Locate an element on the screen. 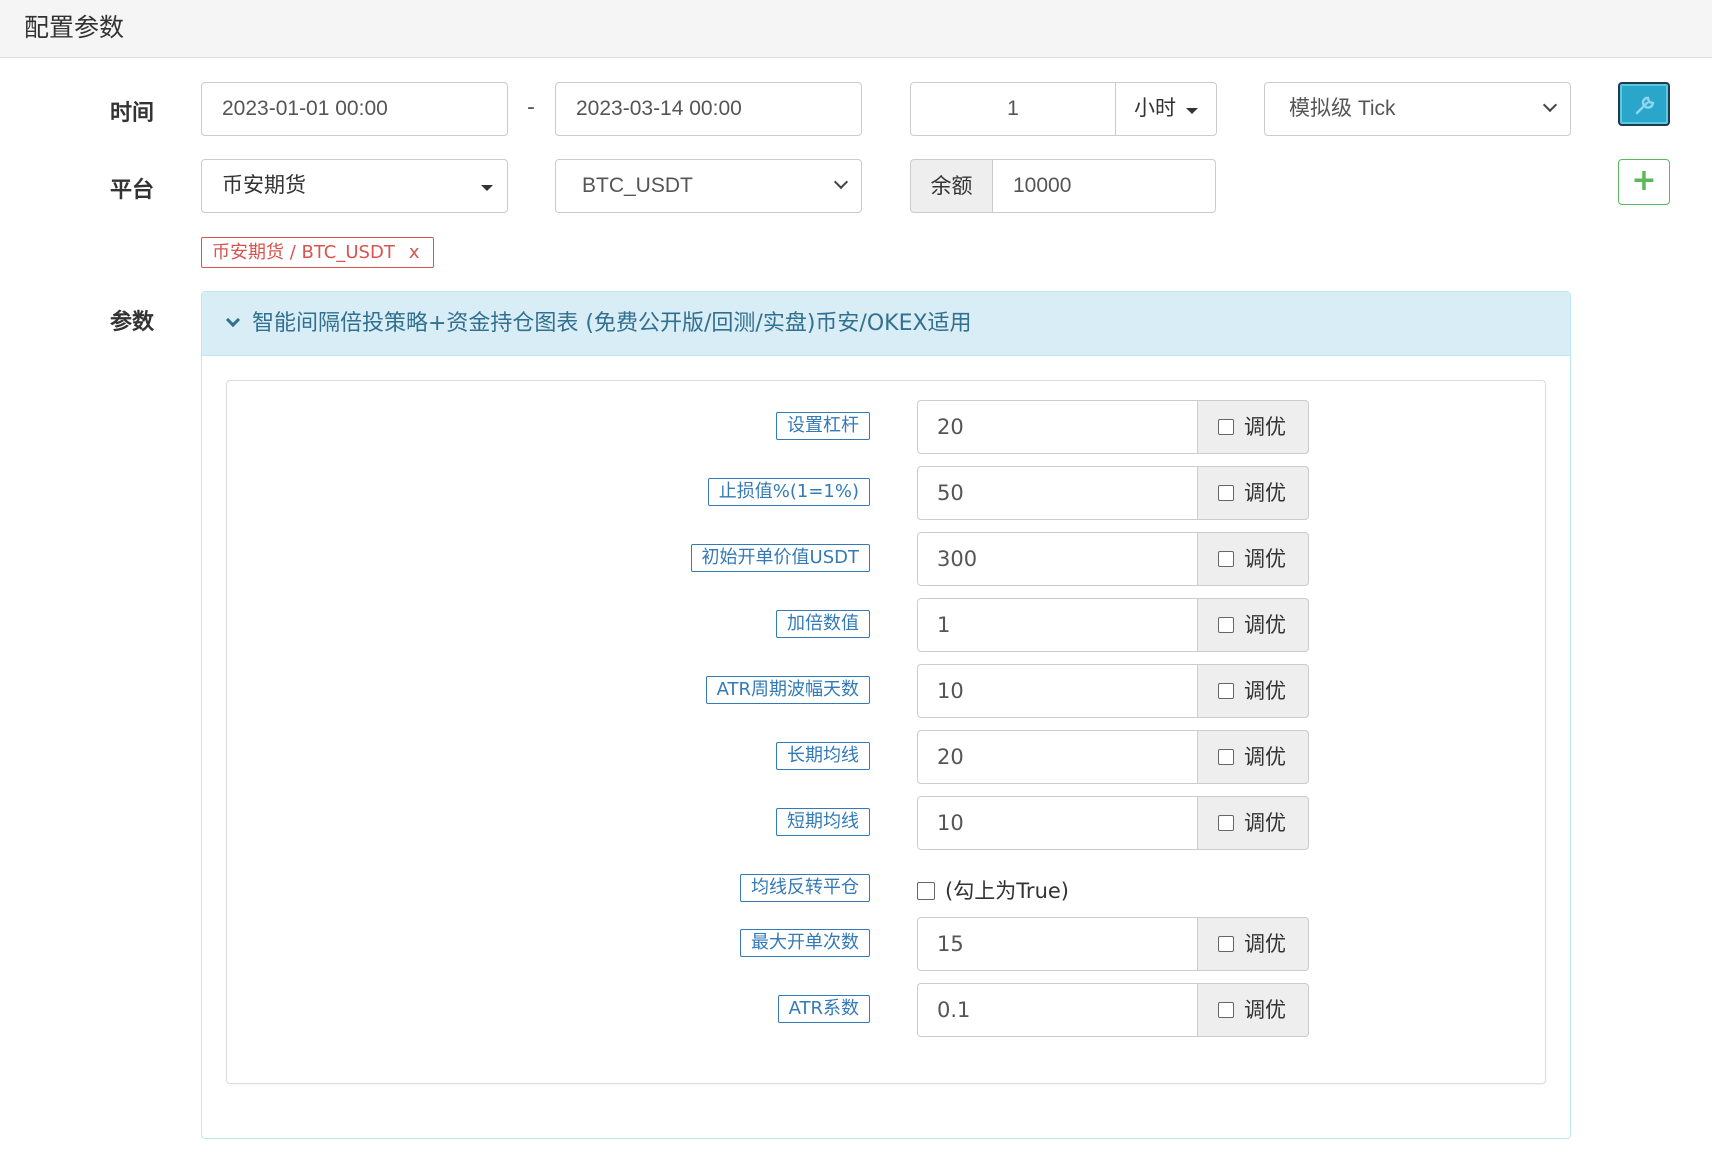 This screenshot has width=1712, height=1172. start-time-input: 2023-01-01 00:00 is located at coordinates (354, 109).